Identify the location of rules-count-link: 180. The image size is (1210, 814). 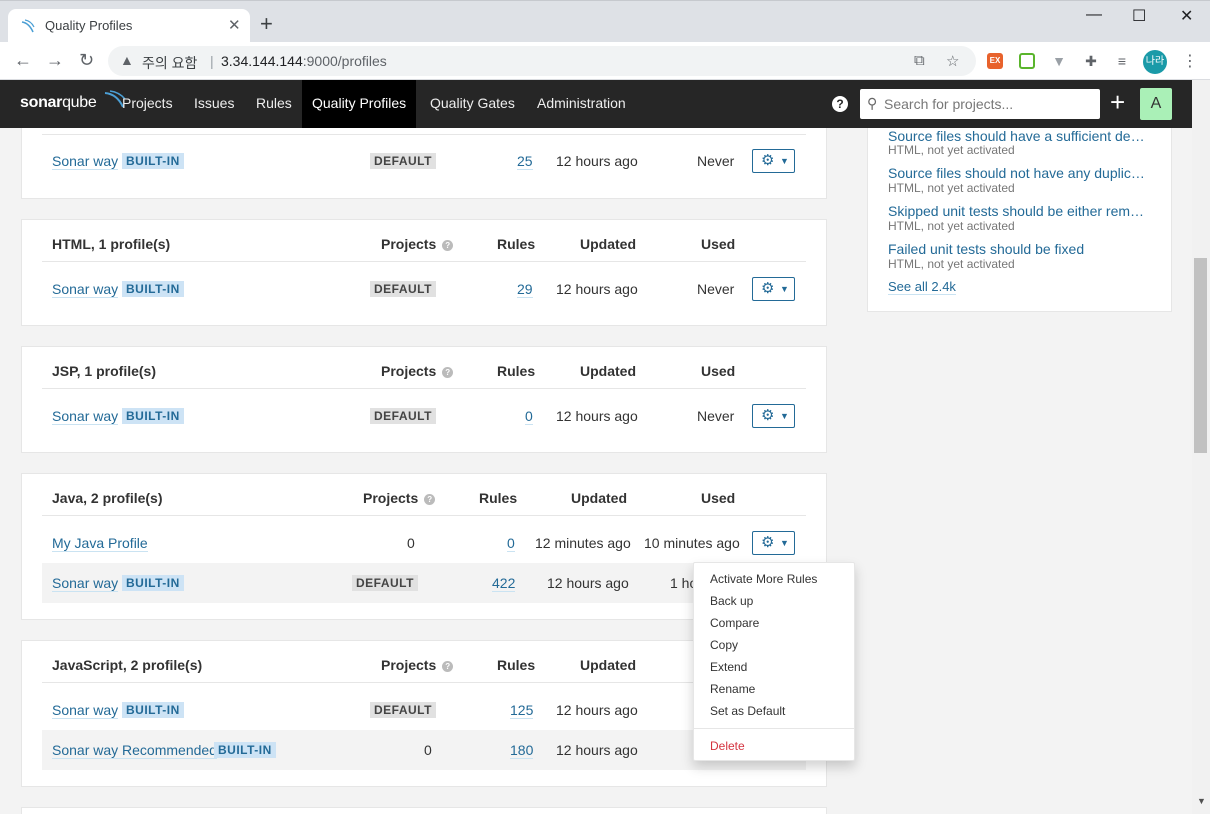
(522, 750).